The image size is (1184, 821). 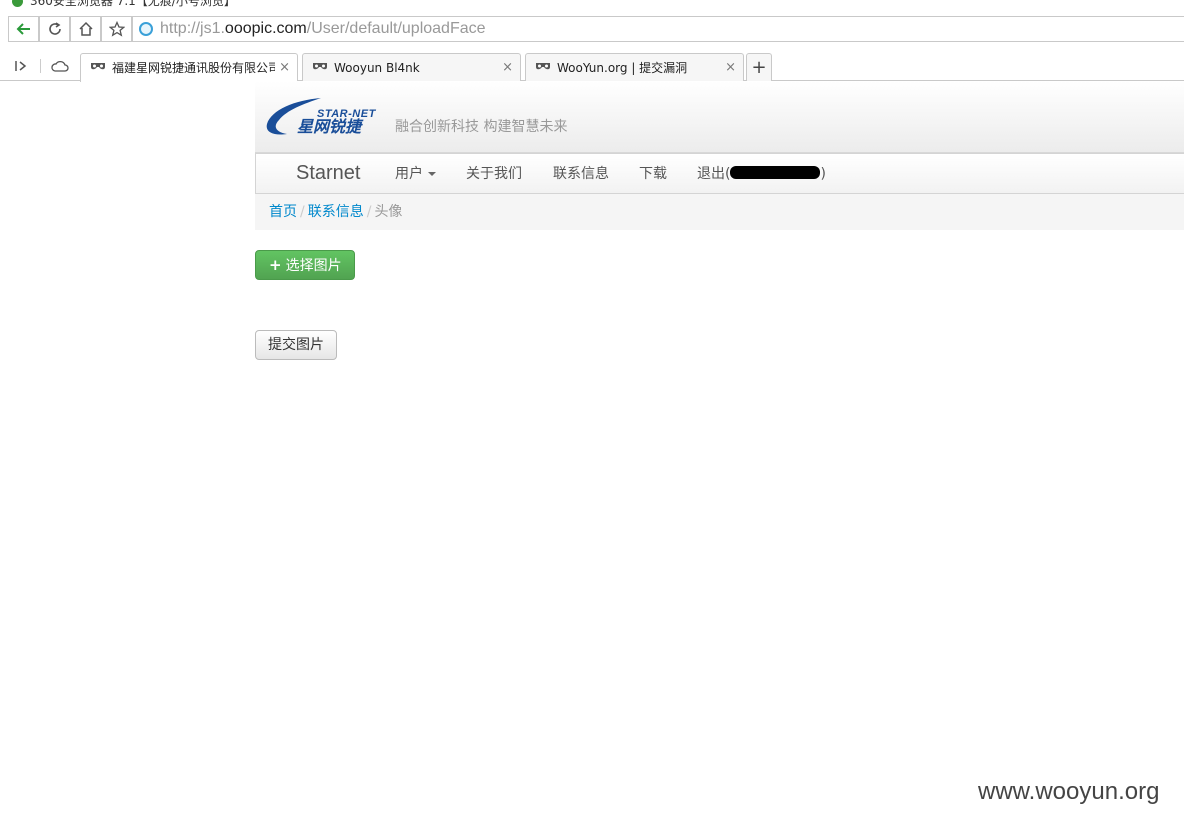 What do you see at coordinates (133, 4) in the screenshot?
I see `window-title: 360安全浏览器 7.1【无痕/小号浏览】` at bounding box center [133, 4].